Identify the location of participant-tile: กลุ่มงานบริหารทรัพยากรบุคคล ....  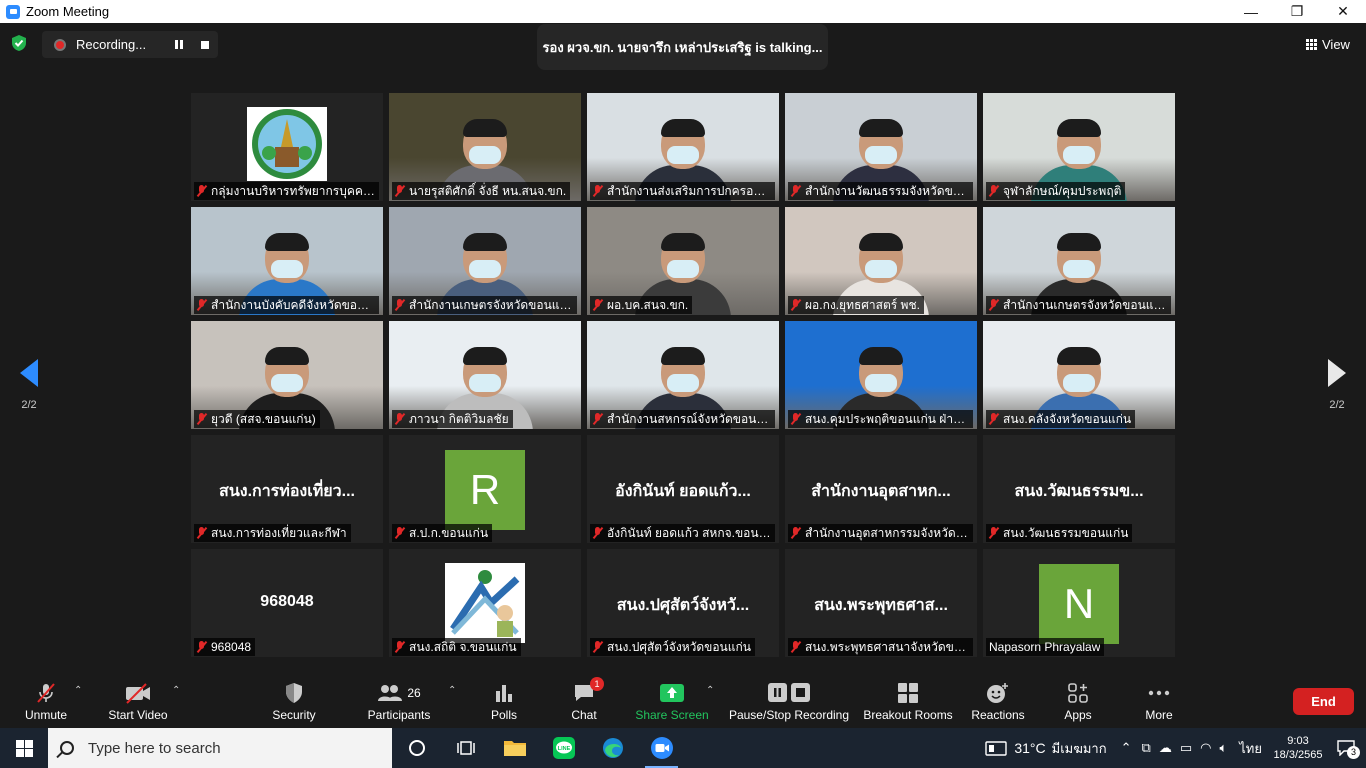
(287, 147).